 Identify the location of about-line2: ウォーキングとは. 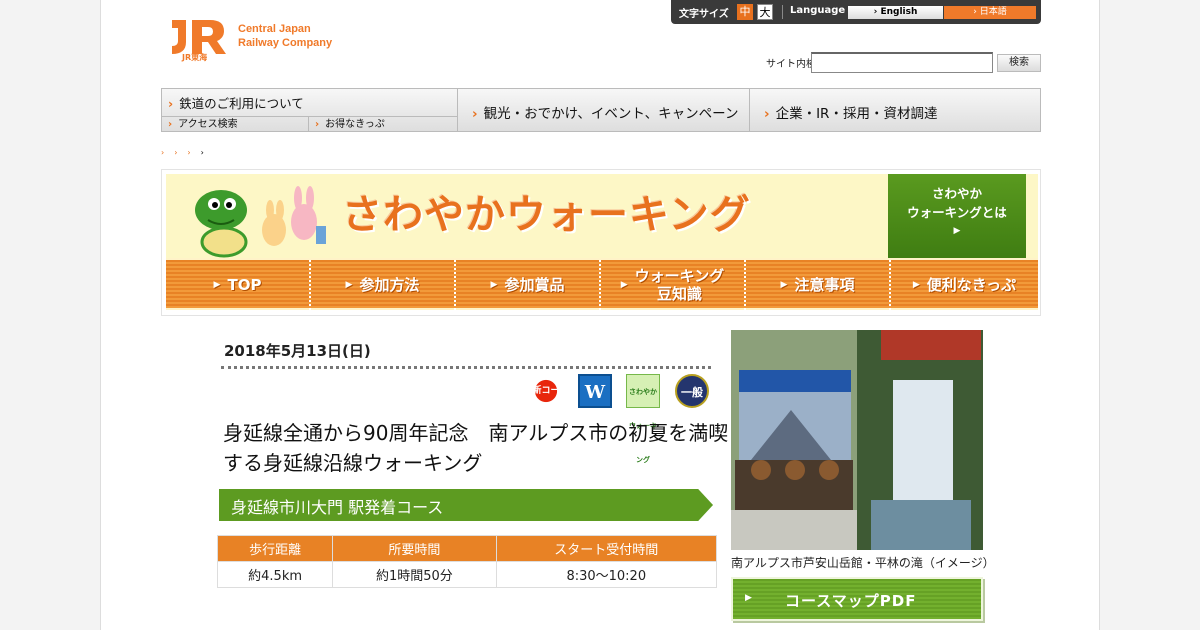
(957, 212).